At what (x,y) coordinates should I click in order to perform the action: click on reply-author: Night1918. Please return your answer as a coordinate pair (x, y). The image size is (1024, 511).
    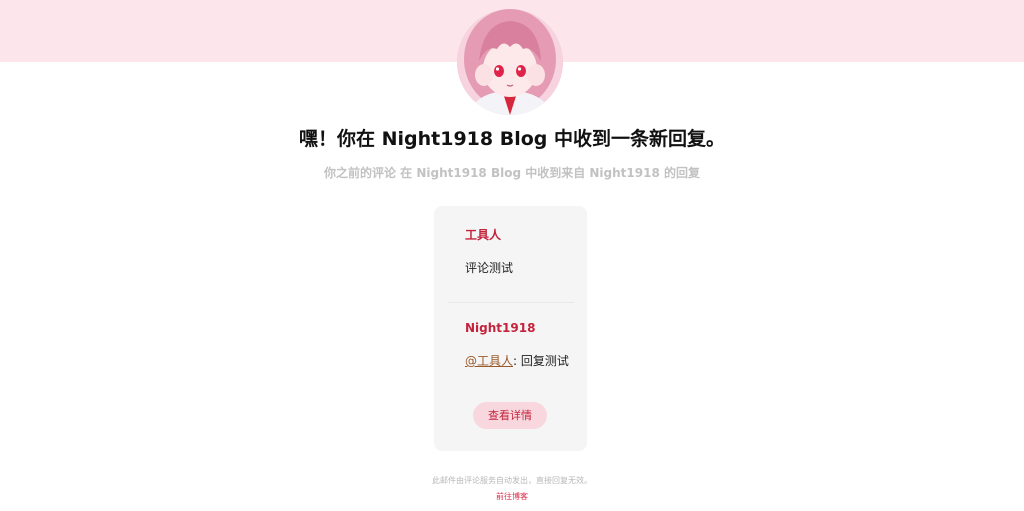
    Looking at the image, I should click on (500, 328).